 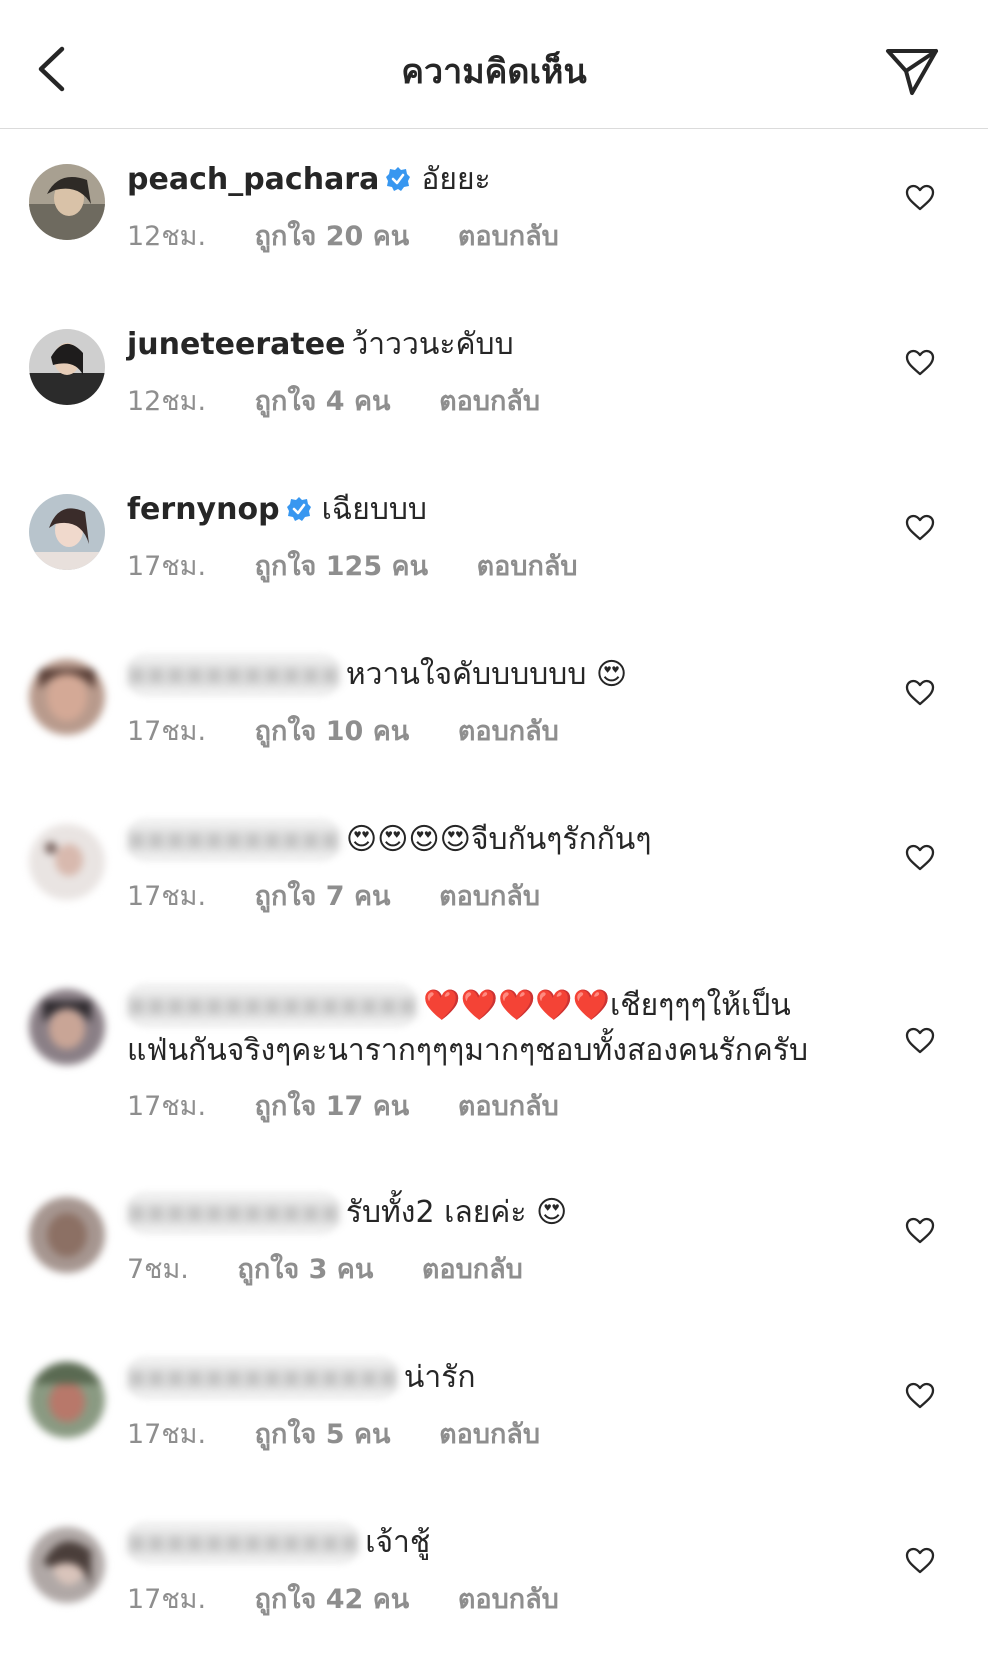 What do you see at coordinates (456, 1212) in the screenshot?
I see `comment-text: รับทั้ง2 เลยค่ะ 😍` at bounding box center [456, 1212].